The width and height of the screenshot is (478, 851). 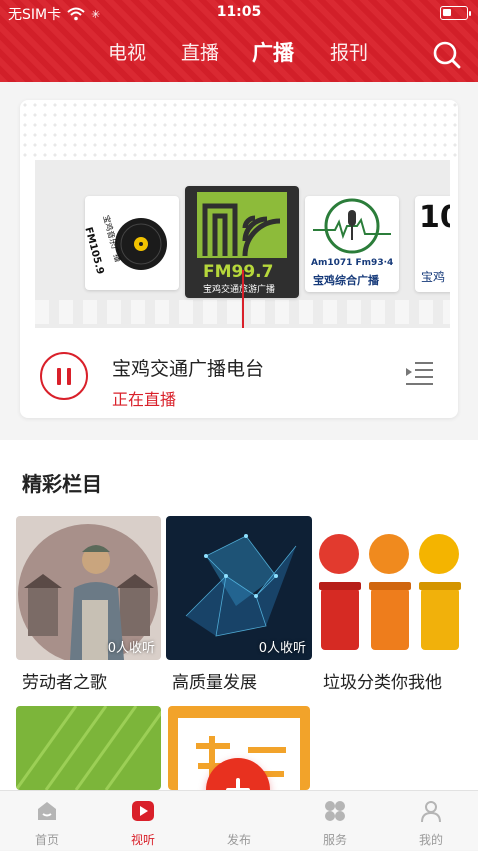 I want to click on station-logo-general: Am1071 Fm93·4 宝鸡综合广播, so click(x=352, y=244).